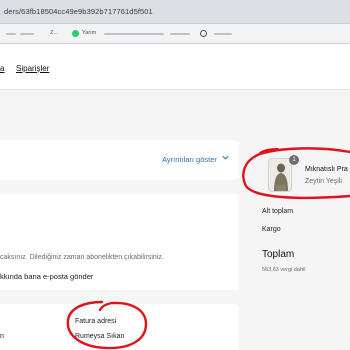  I want to click on billing-name: Rumeysa Sıkan, so click(100, 336).